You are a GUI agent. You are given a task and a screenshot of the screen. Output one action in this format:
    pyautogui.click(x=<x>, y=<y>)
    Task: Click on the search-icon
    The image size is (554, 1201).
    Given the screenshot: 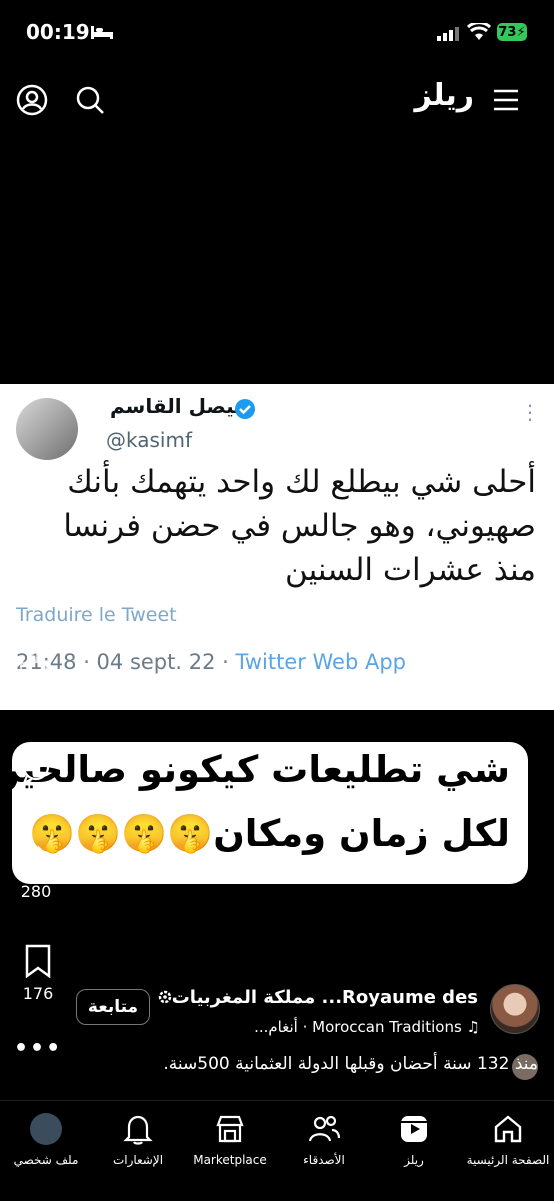 What is the action you would take?
    pyautogui.click(x=90, y=100)
    